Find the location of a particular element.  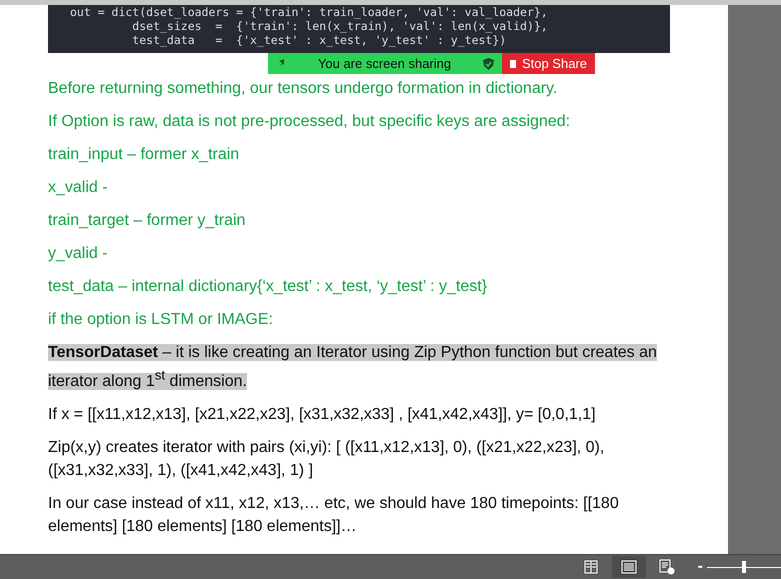

code-line: dset_sizes = {'train': len(x_train), 'val': len(x_valid)}, is located at coordinates (340, 26).